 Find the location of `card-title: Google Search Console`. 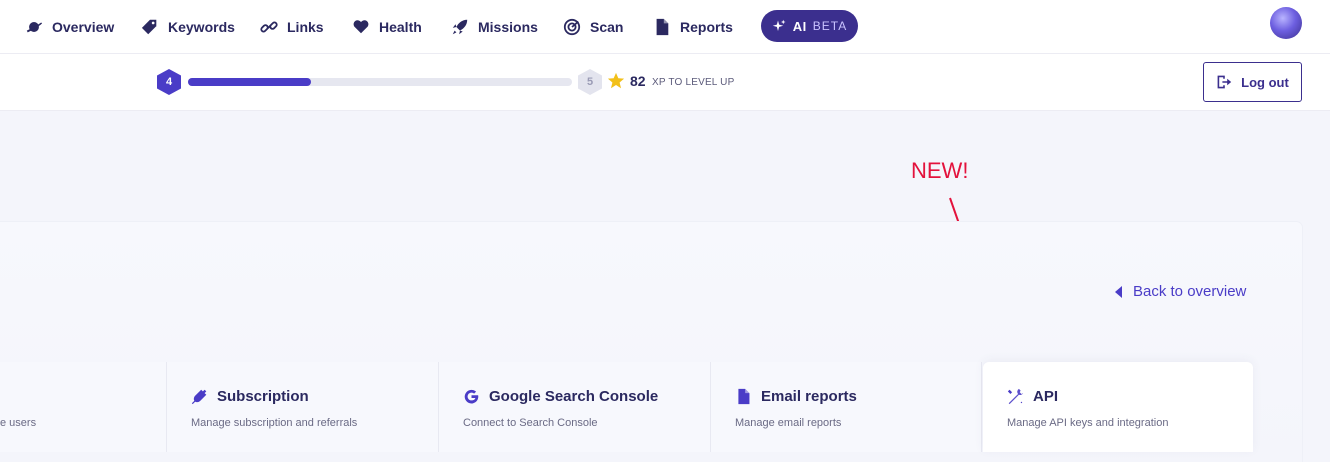

card-title: Google Search Console is located at coordinates (560, 396).